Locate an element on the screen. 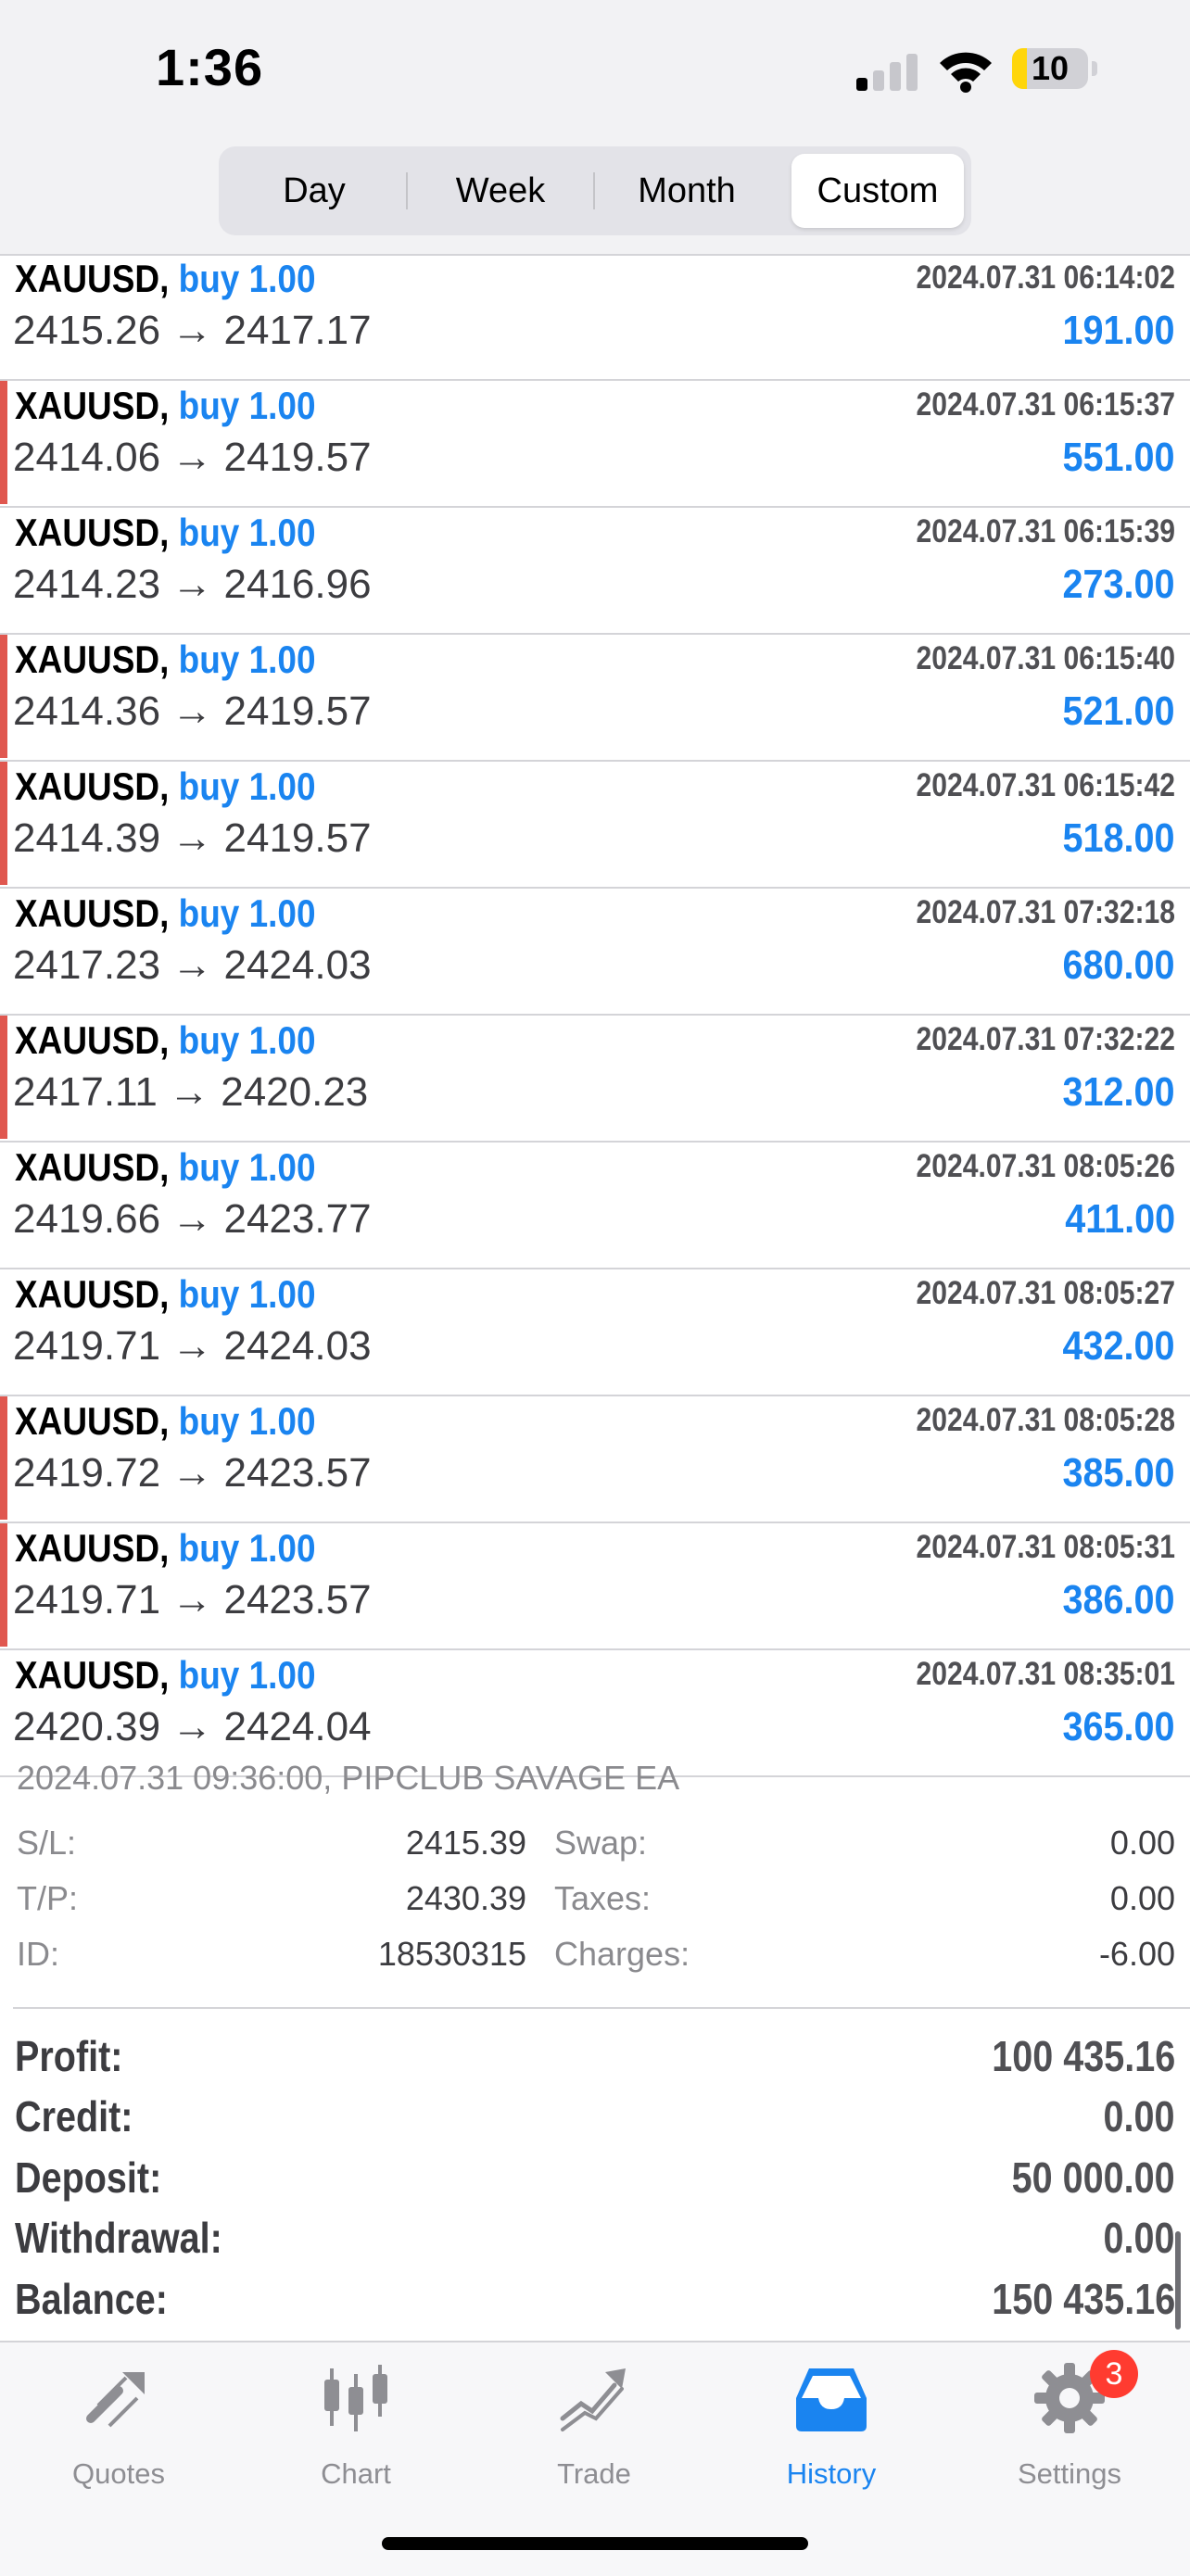  id-label: ID: is located at coordinates (38, 1954).